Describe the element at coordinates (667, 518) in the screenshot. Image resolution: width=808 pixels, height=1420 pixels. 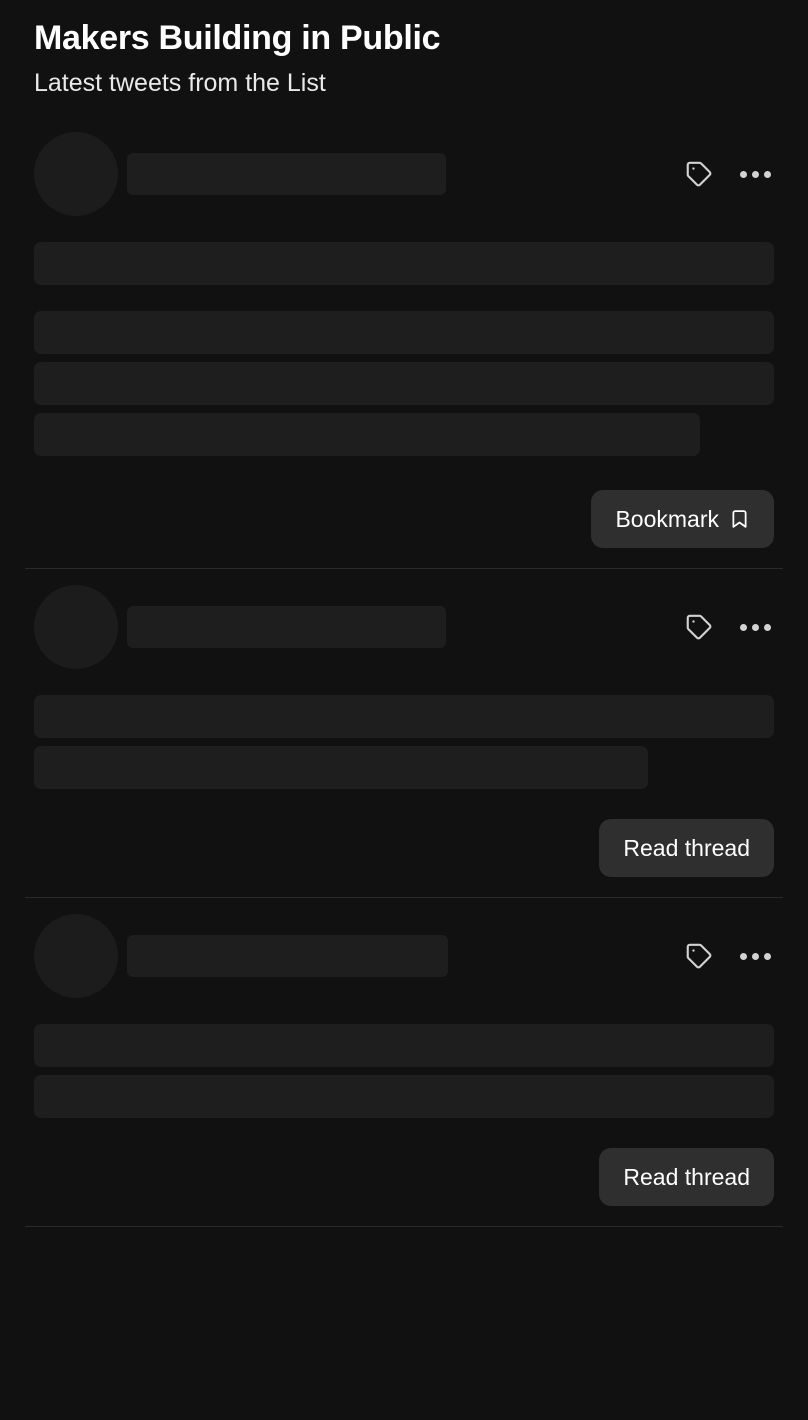
I see `action-button-label: Bookmark` at that location.